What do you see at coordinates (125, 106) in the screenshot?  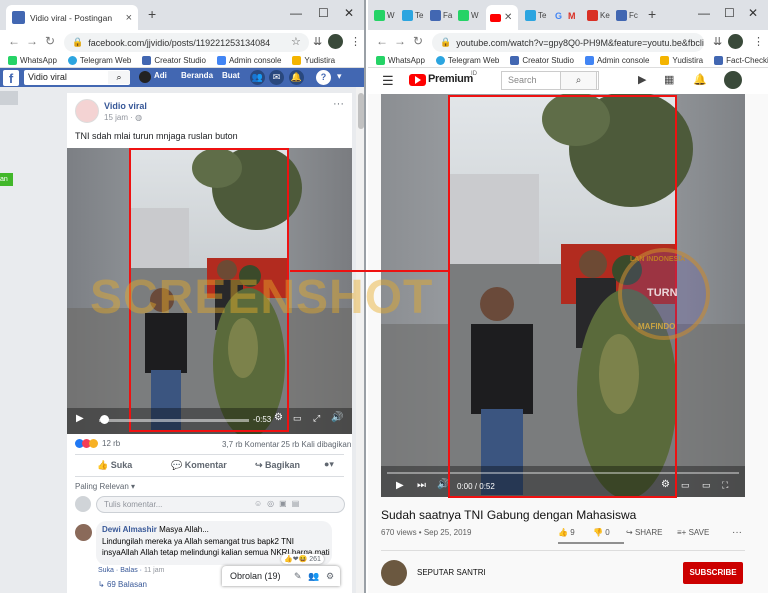 I see `post-author: Vidio viral` at bounding box center [125, 106].